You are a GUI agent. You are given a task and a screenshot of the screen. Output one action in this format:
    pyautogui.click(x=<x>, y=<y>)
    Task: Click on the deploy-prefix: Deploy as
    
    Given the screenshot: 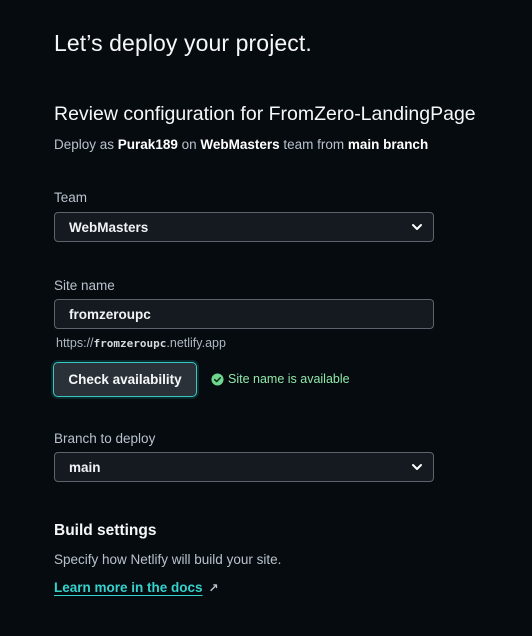 What is the action you would take?
    pyautogui.click(x=86, y=144)
    